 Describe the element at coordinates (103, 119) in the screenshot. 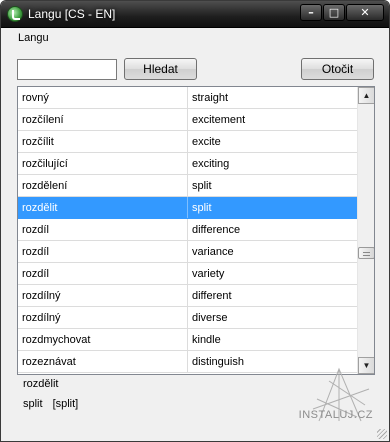

I see `cell-czech: rozčílení` at that location.